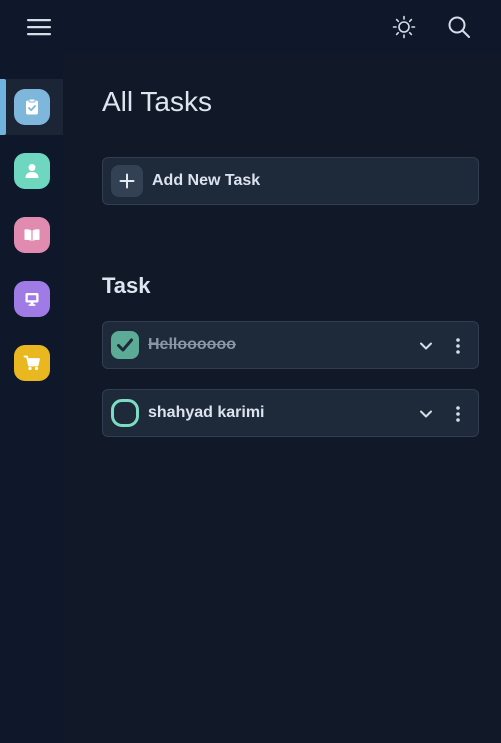  I want to click on monitor-icon, so click(31, 299).